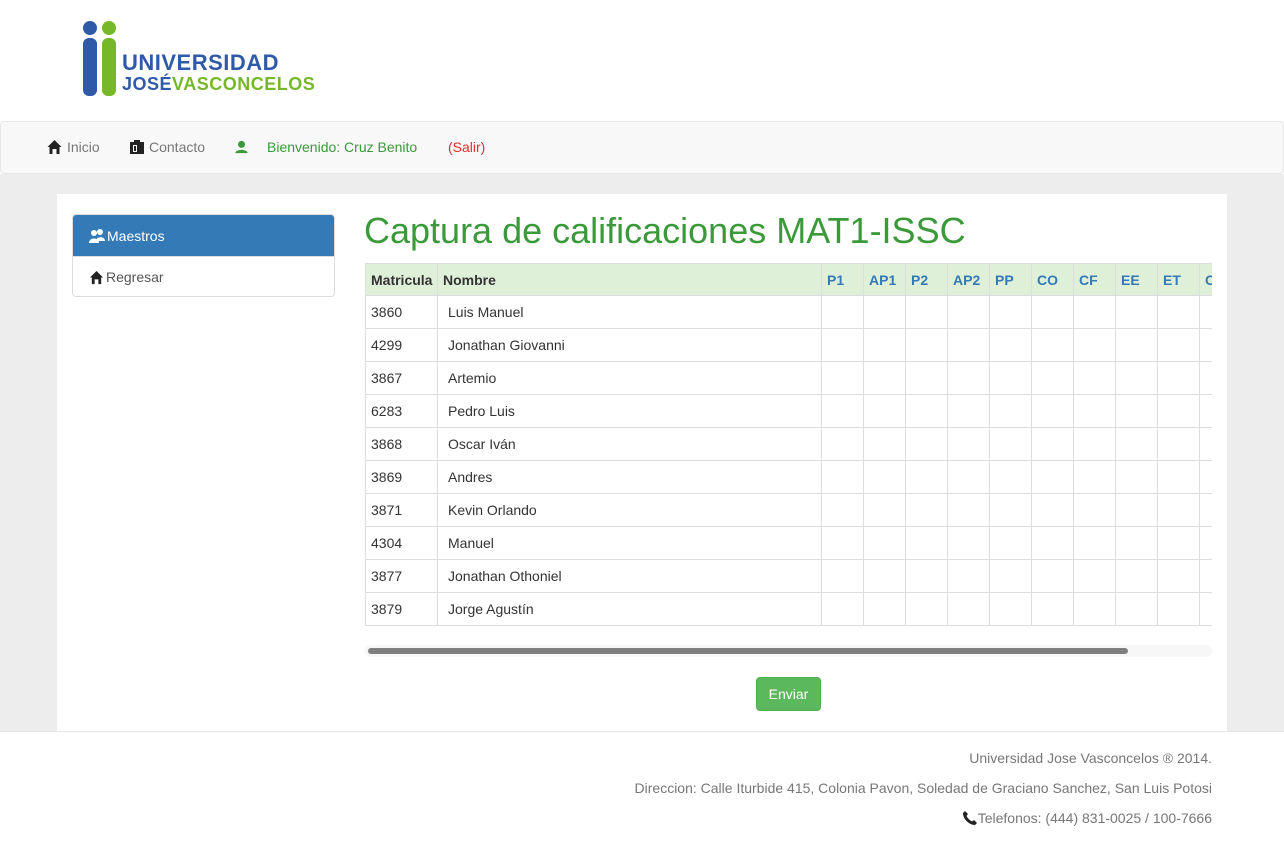  Describe the element at coordinates (73, 147) in the screenshot. I see `nav-home-link: Inicio` at that location.